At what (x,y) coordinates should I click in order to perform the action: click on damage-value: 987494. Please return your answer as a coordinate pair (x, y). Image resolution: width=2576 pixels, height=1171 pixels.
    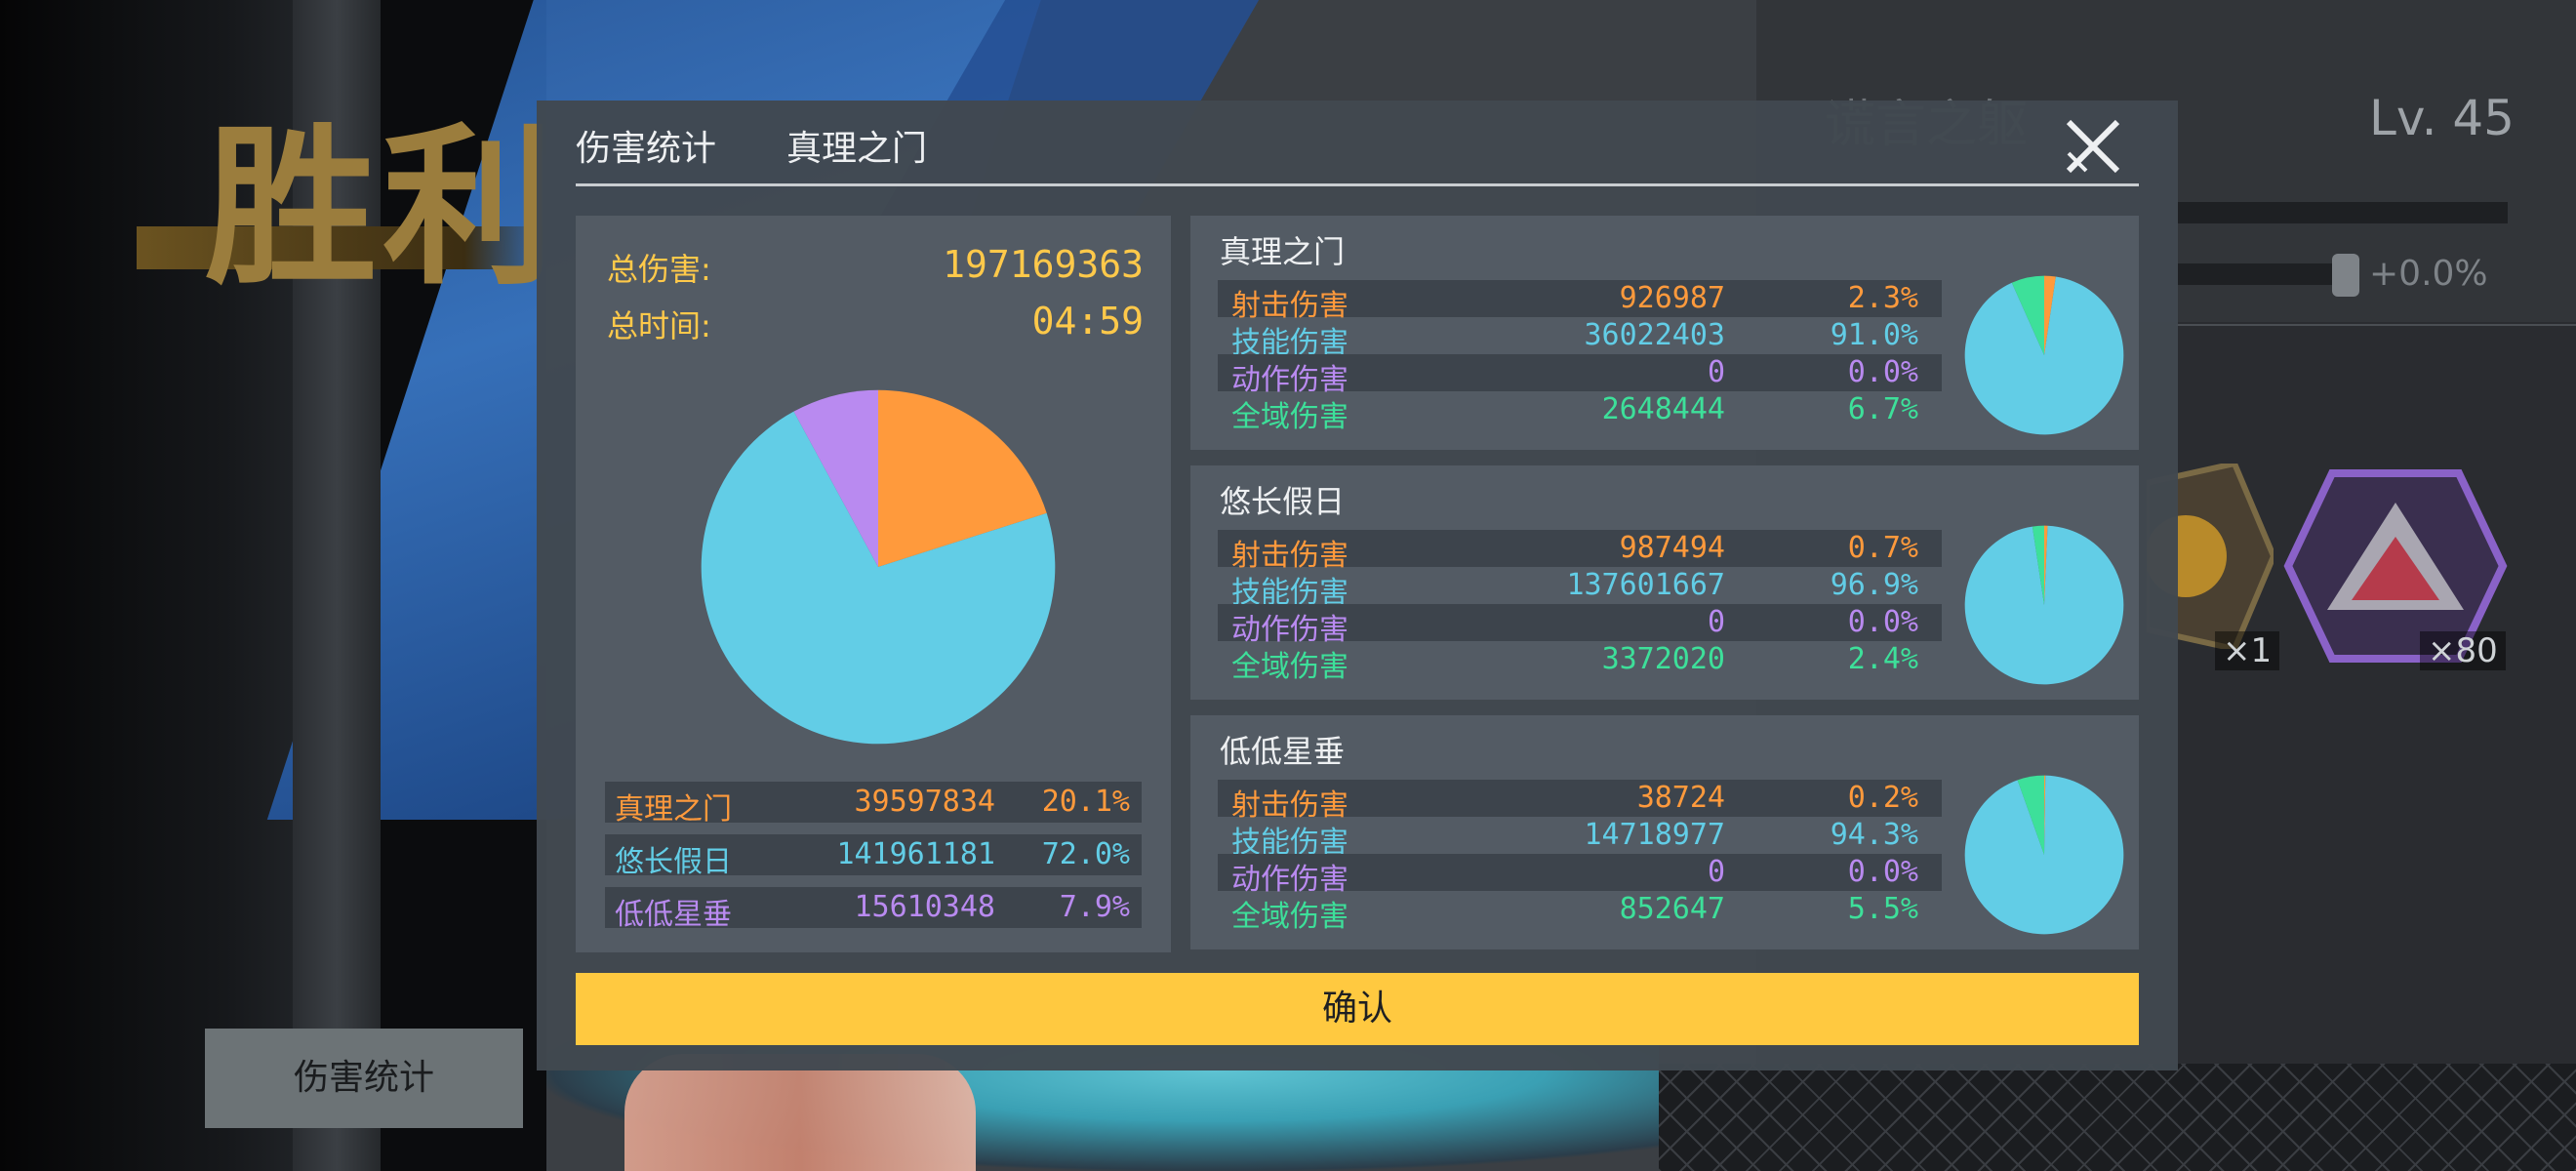
    Looking at the image, I should click on (1672, 548).